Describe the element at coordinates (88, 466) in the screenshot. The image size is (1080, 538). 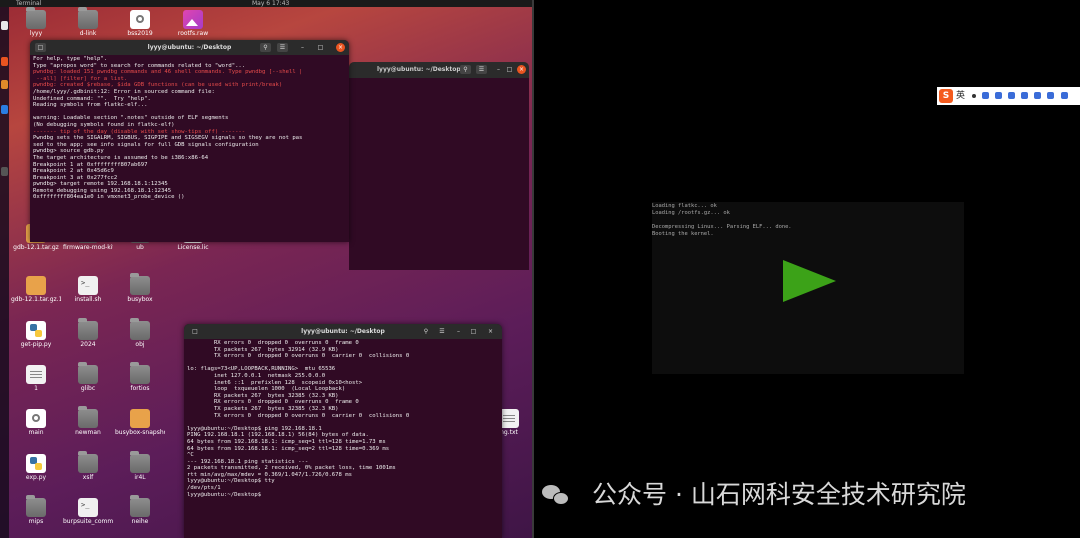
I see `desktop-icon: xslf` at that location.